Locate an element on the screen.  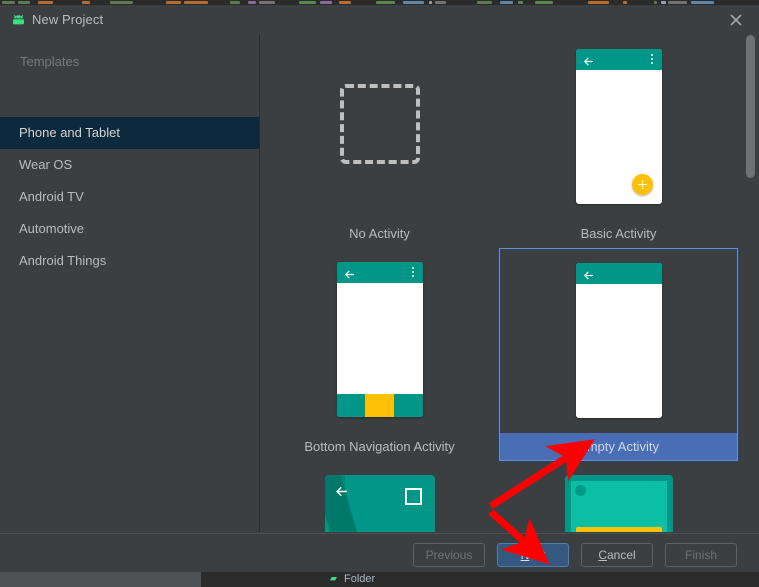
template-thumb-login-activity is located at coordinates (618, 496).